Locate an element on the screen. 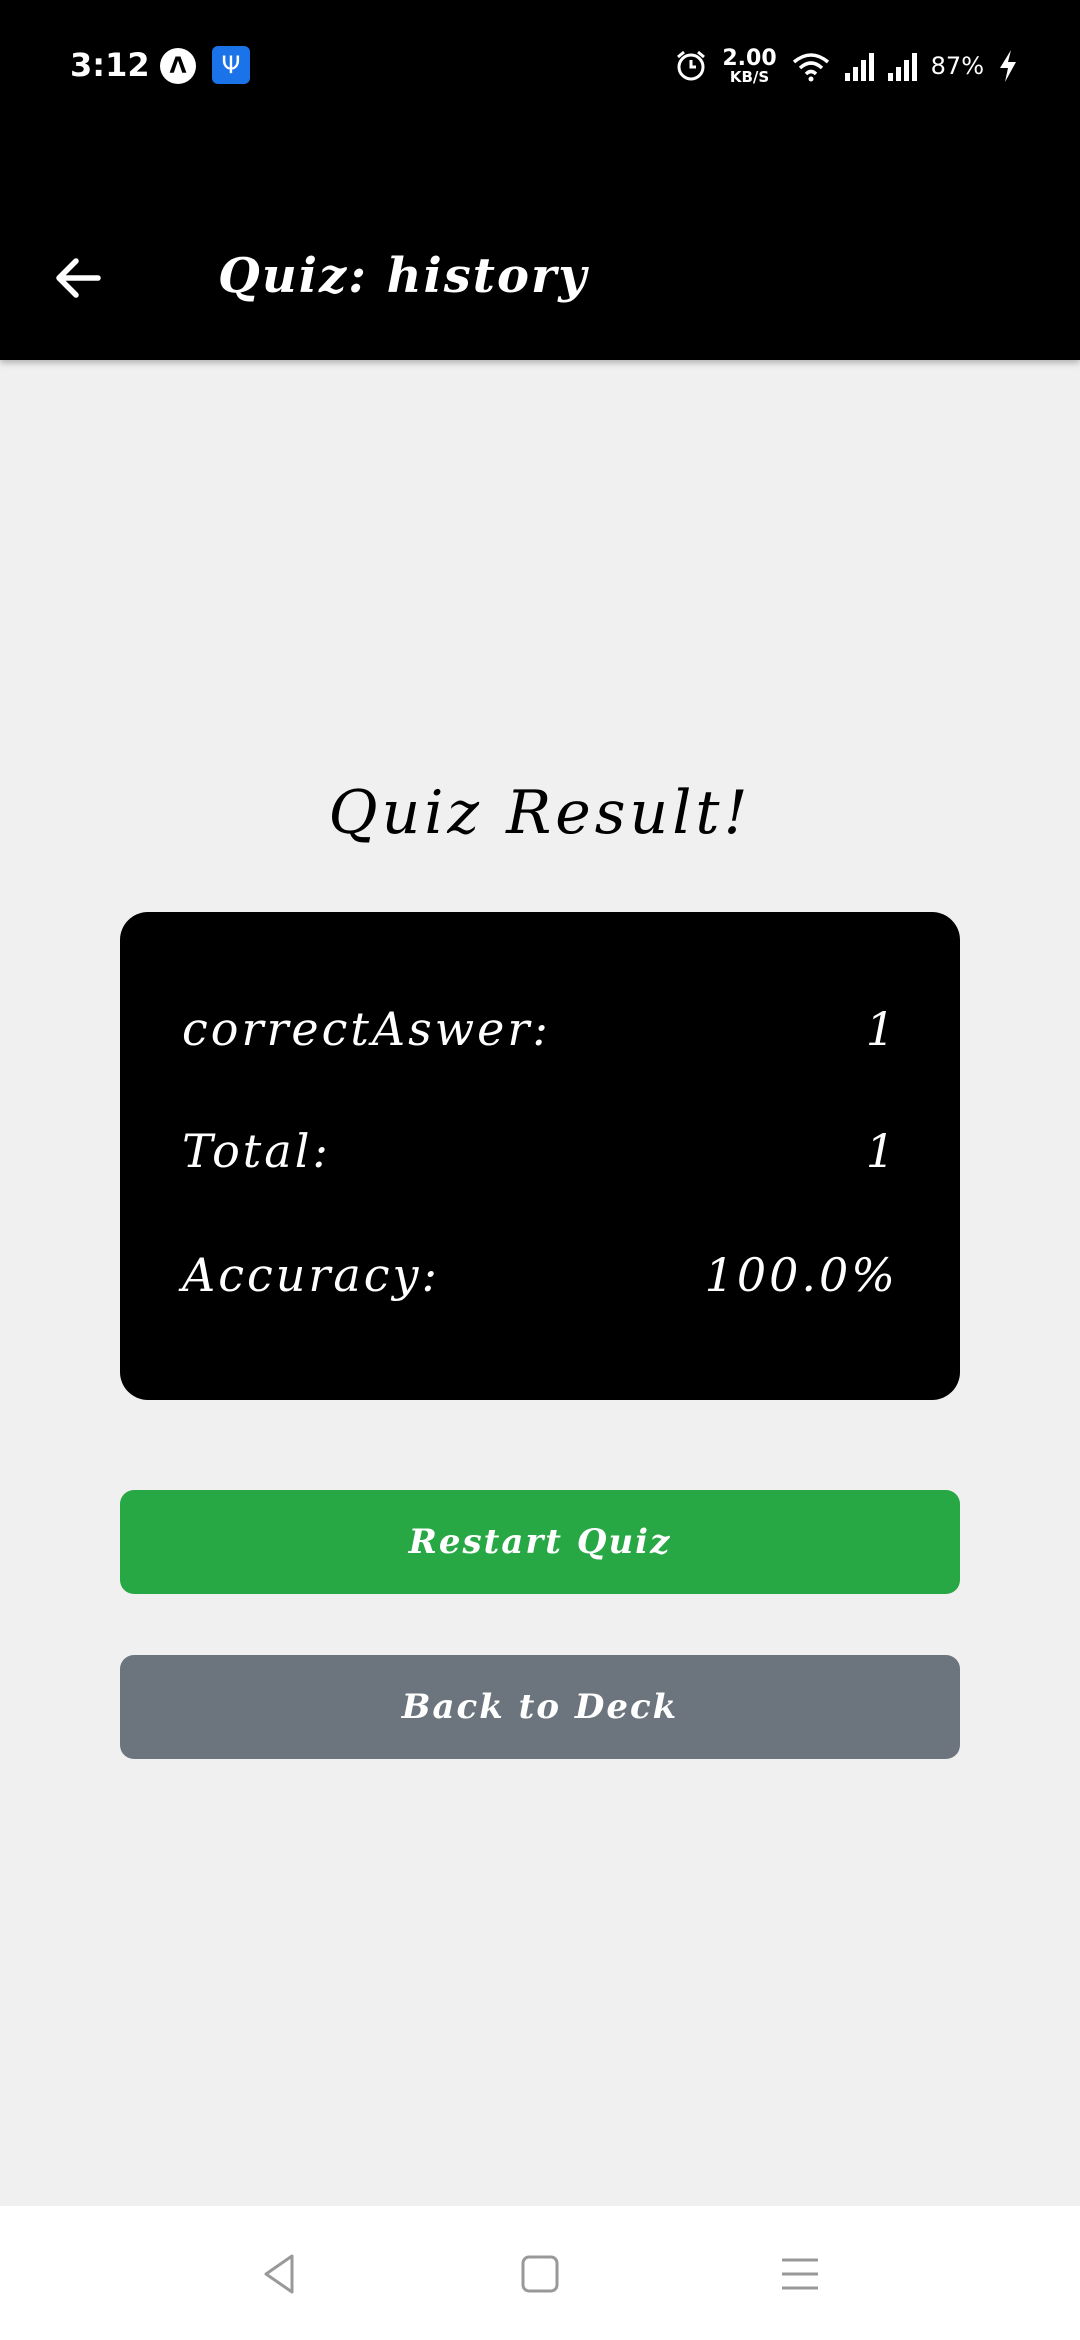 Image resolution: width=1080 pixels, height=2340 pixels. back-to-deck-button: Back to Deck is located at coordinates (540, 1707).